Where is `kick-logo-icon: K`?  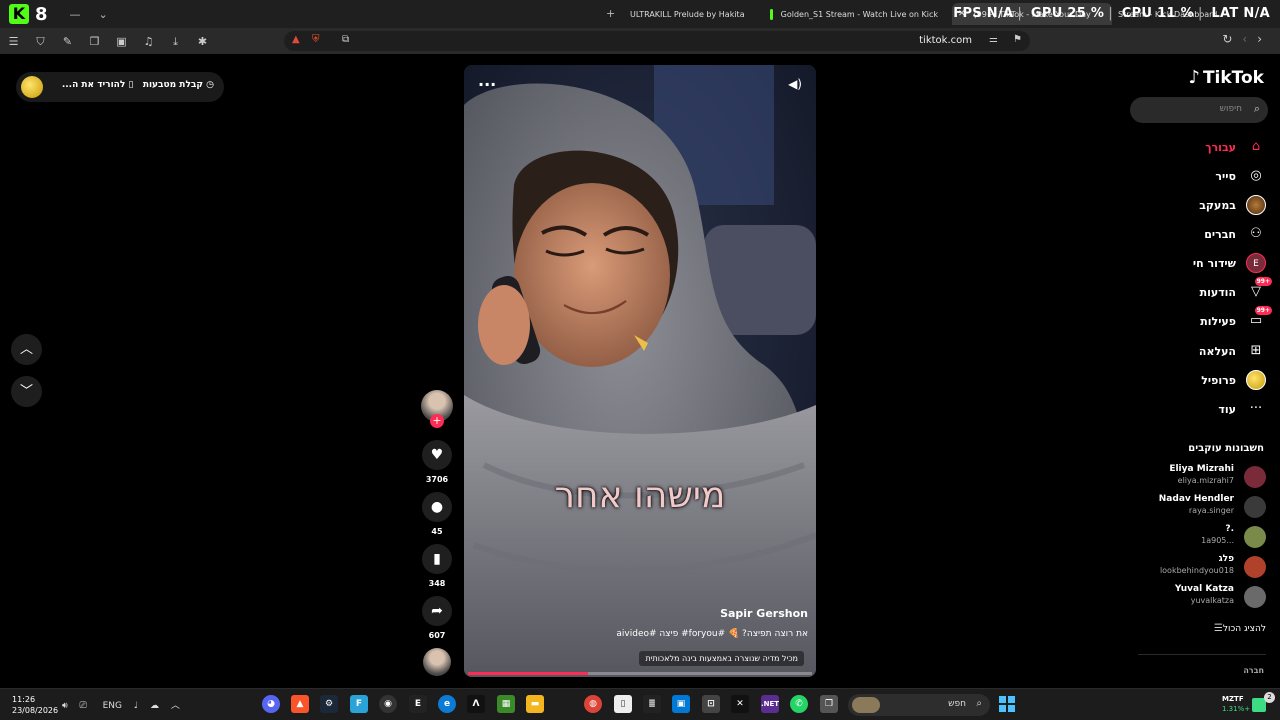
kick-logo-icon: K is located at coordinates (19, 14).